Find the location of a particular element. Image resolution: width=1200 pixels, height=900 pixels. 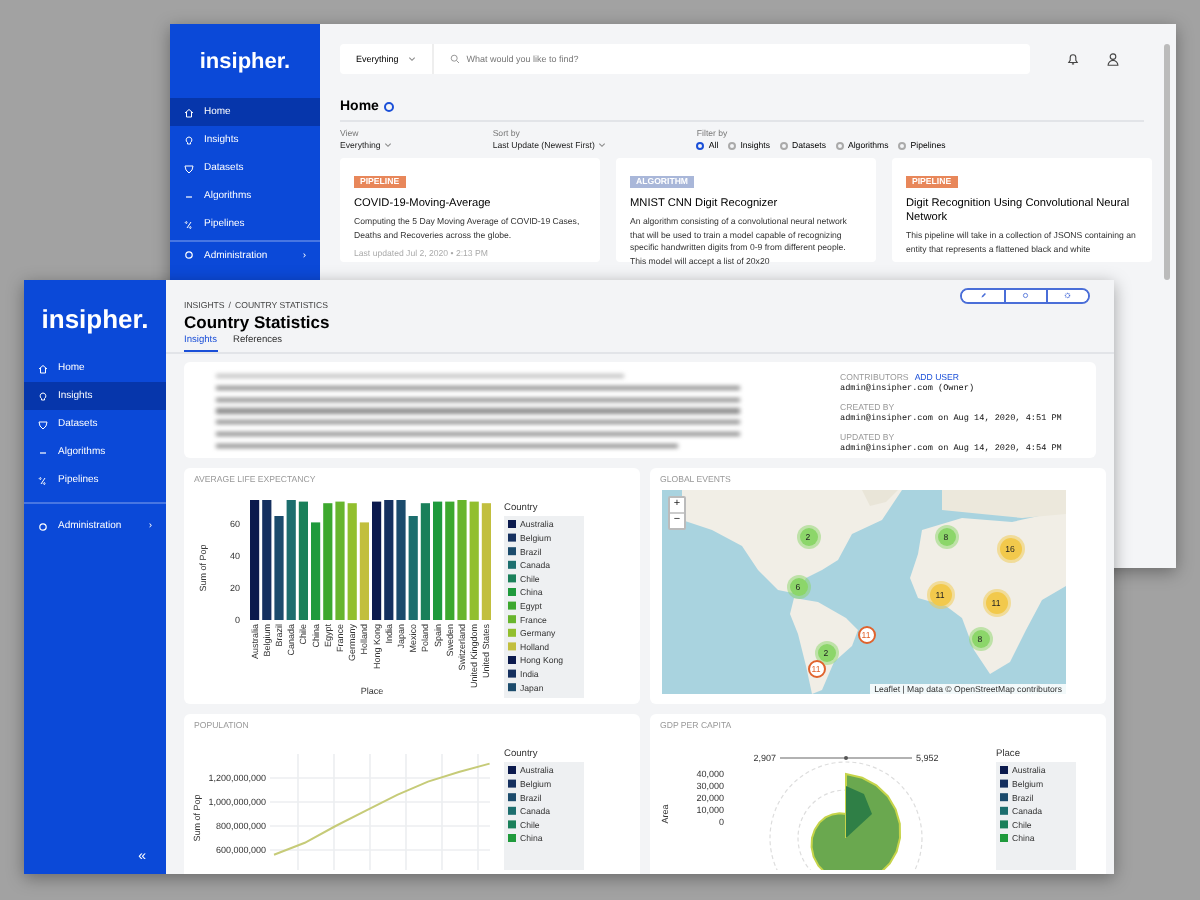

scrollbar is located at coordinates (1167, 162).